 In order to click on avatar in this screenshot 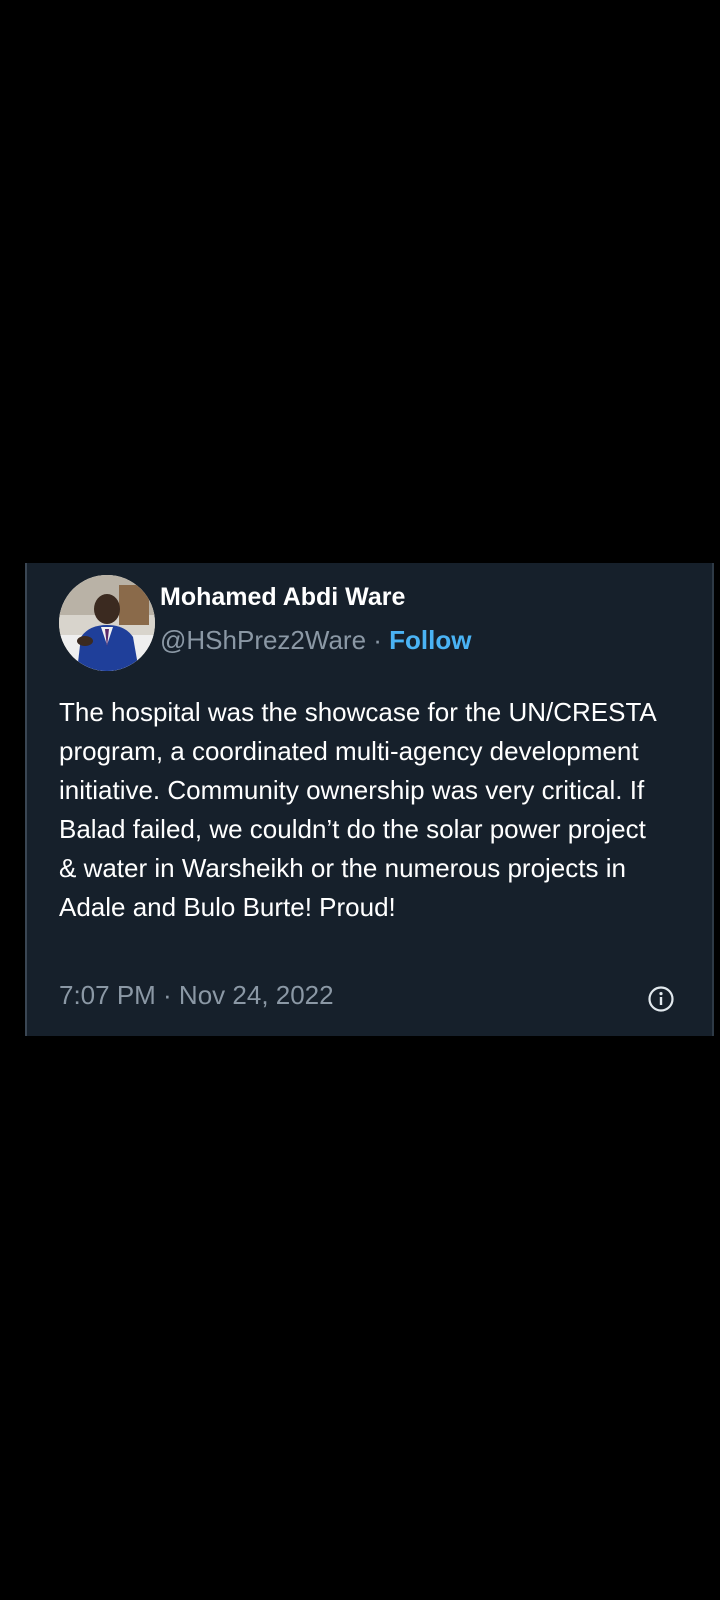, I will do `click(107, 623)`.